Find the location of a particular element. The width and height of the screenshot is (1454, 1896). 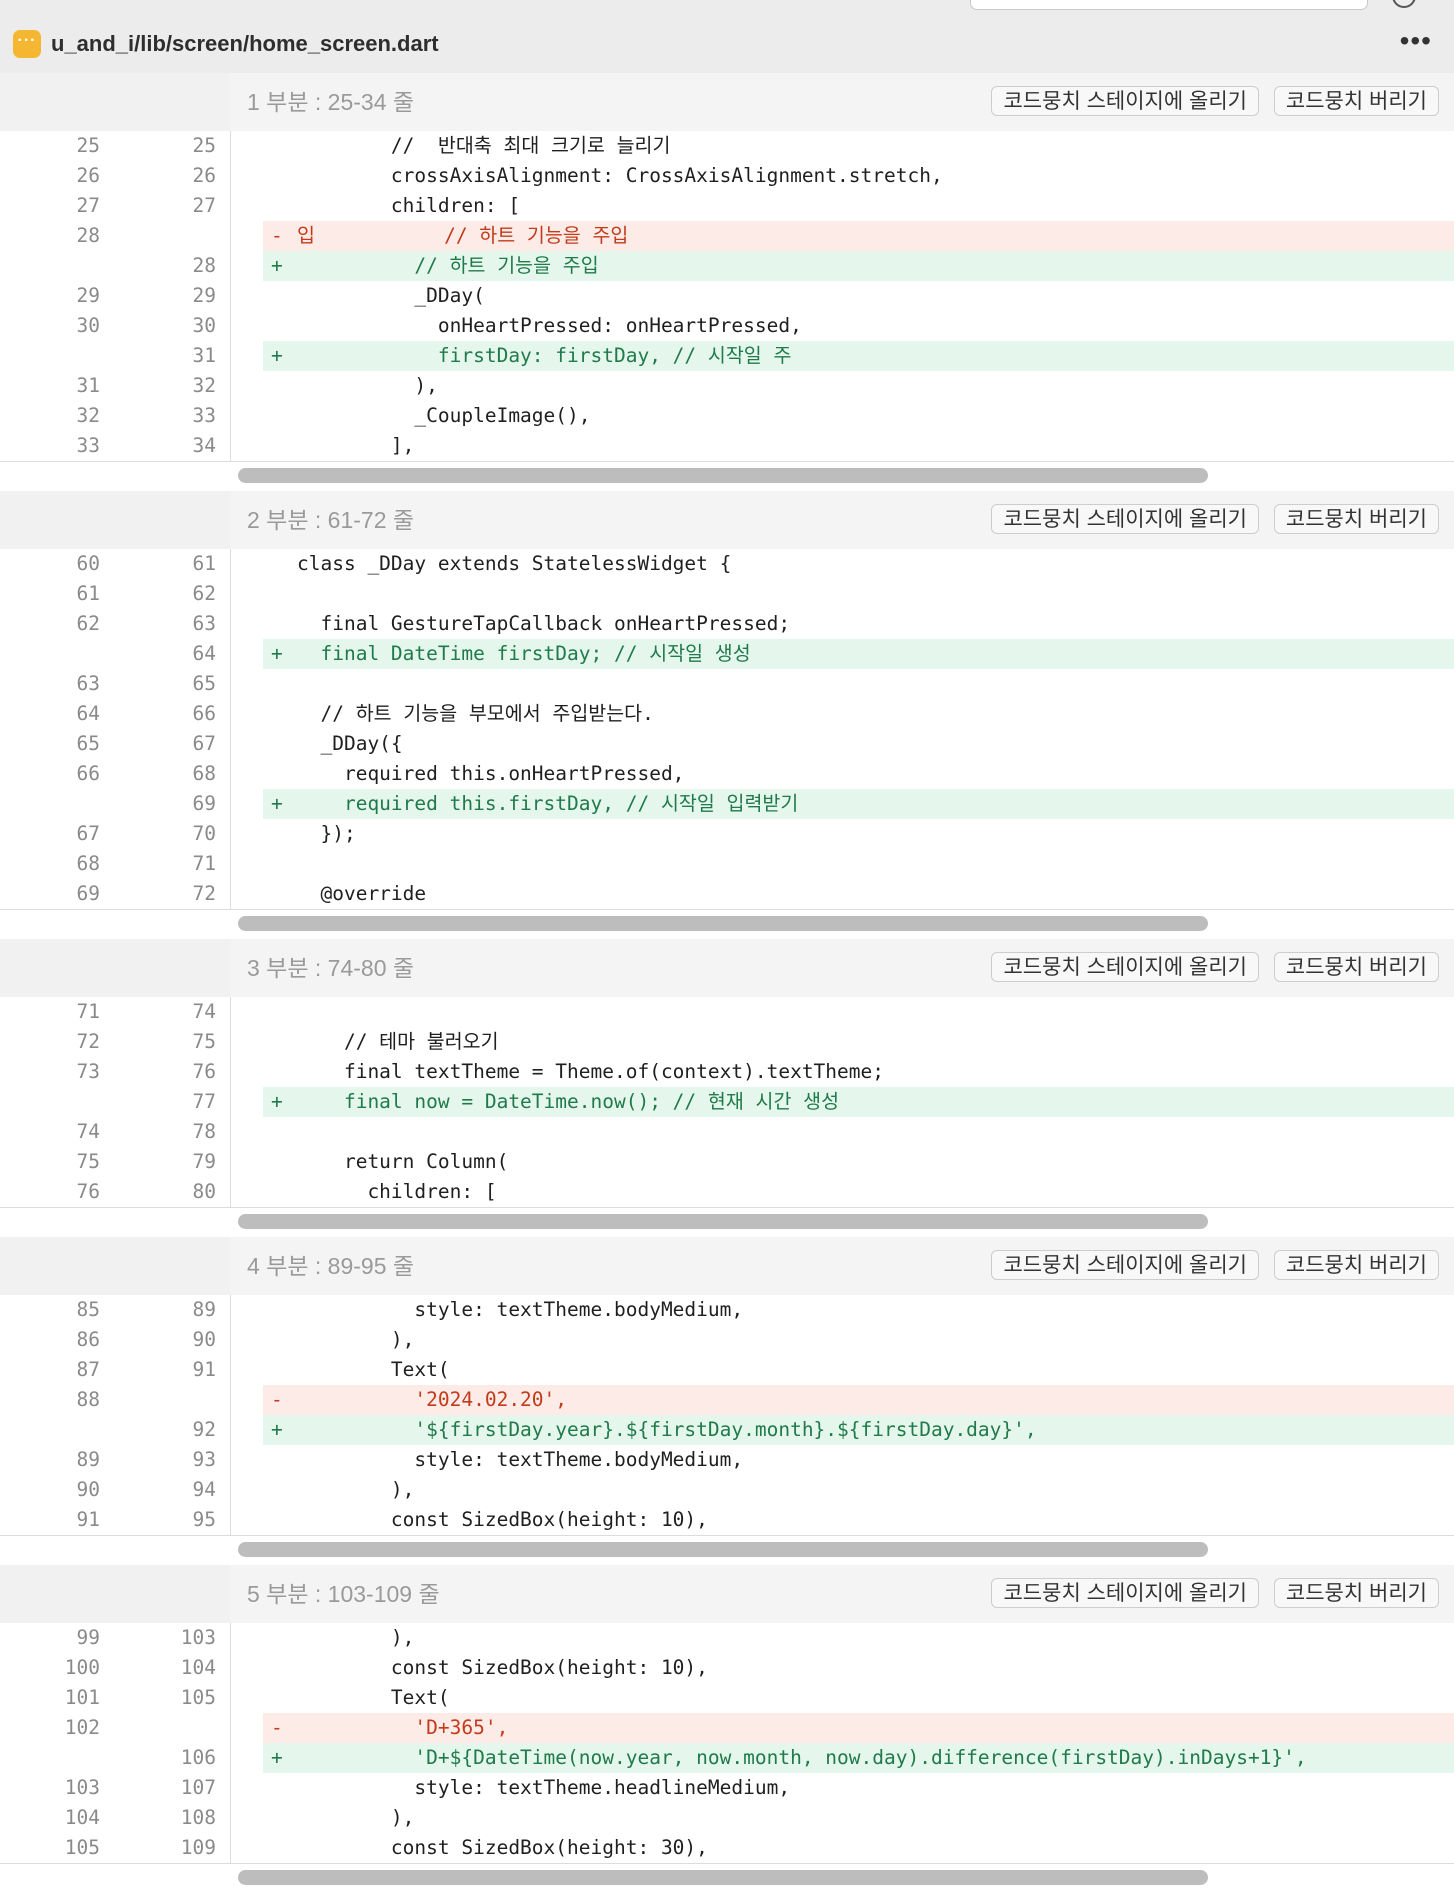

context-line: 69 72 @override is located at coordinates (727, 894).